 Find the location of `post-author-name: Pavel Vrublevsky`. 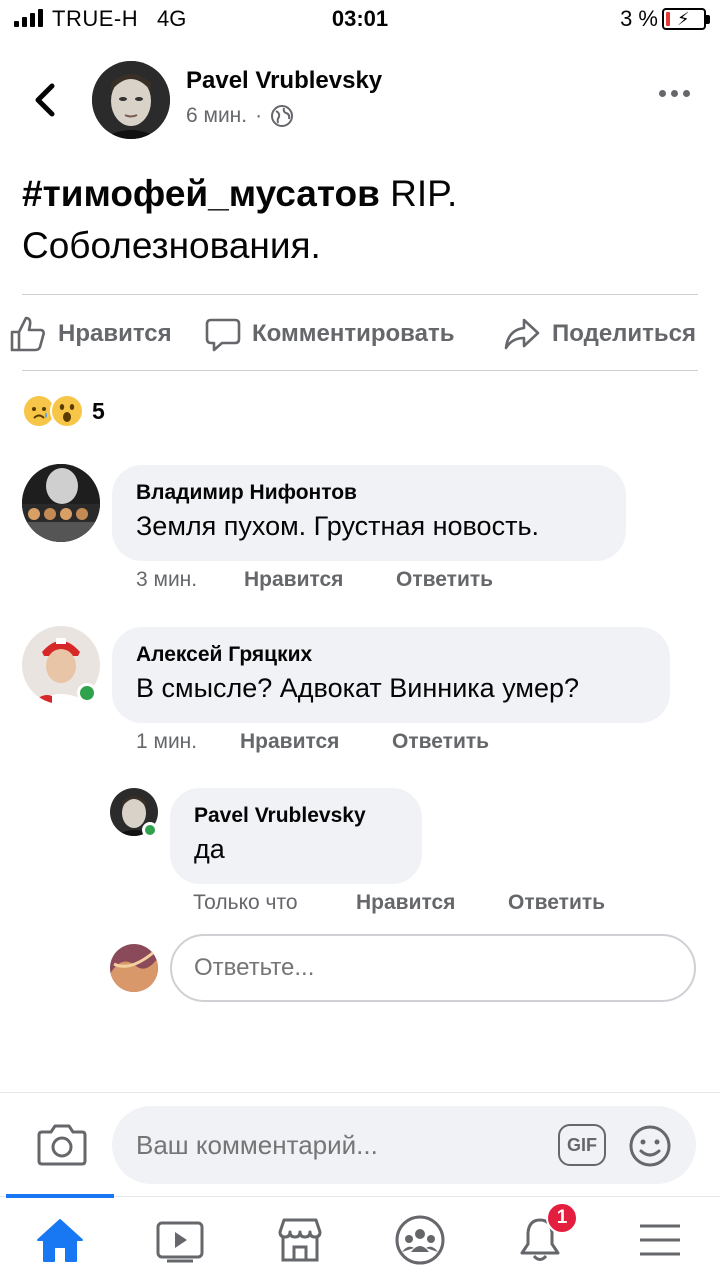

post-author-name: Pavel Vrublevsky is located at coordinates (284, 81).